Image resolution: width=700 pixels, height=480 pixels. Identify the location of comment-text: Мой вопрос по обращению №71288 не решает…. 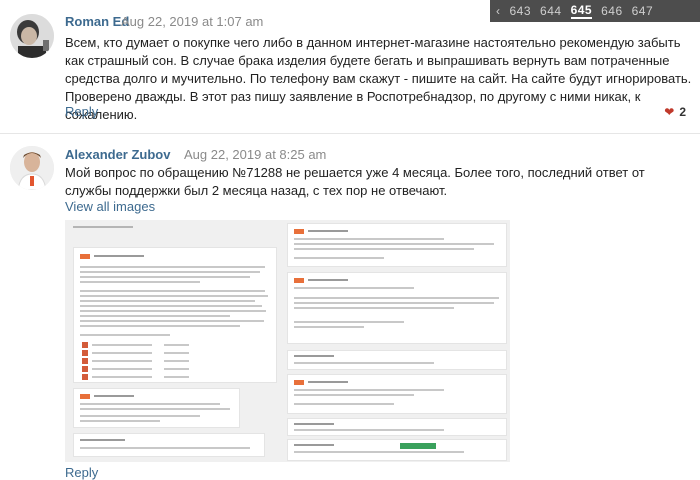
(355, 181).